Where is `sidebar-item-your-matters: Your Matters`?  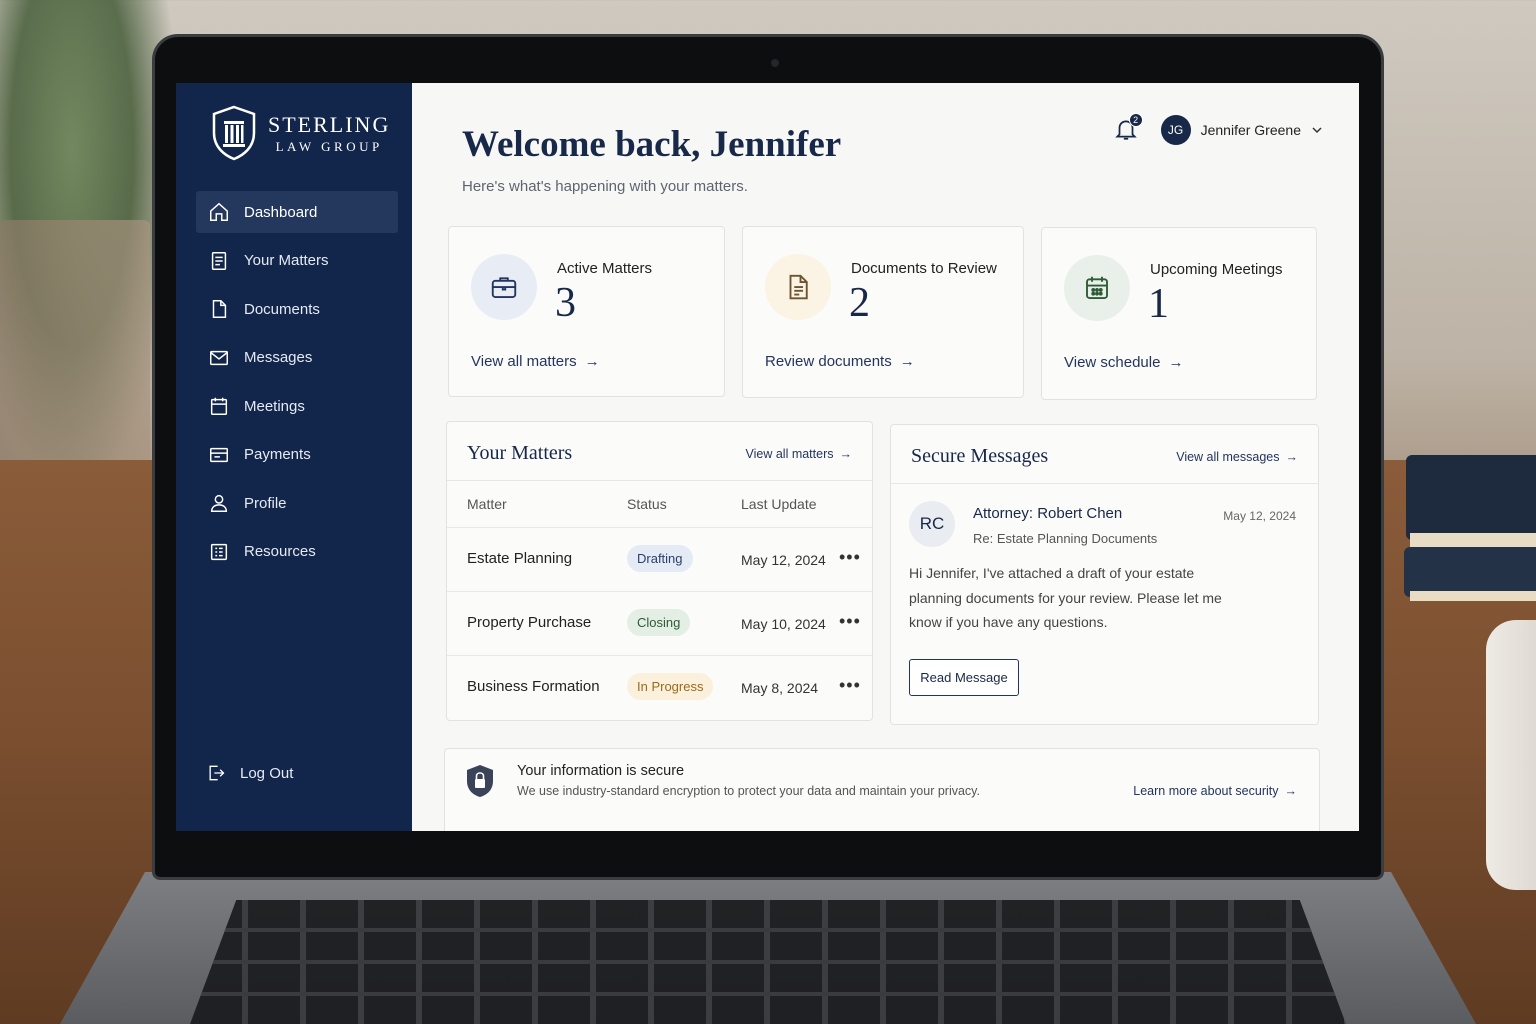 sidebar-item-your-matters: Your Matters is located at coordinates (297, 261).